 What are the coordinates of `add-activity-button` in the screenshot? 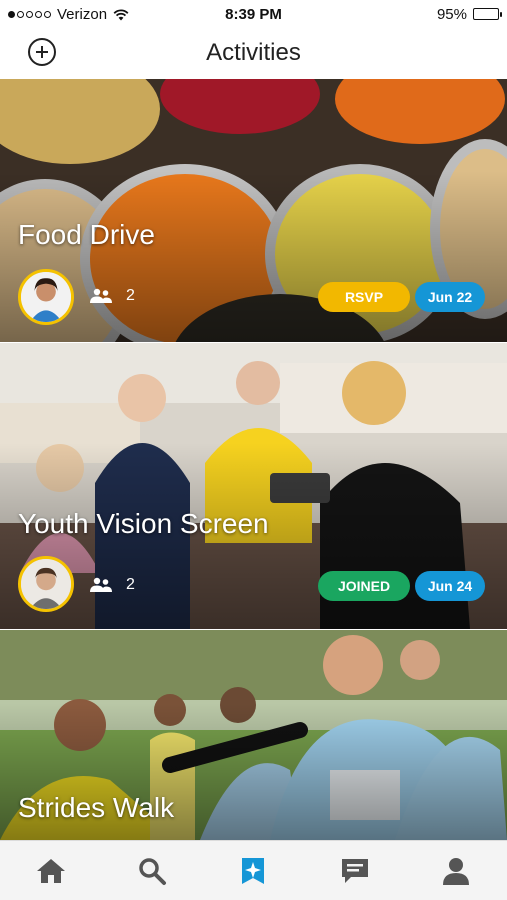 It's located at (42, 52).